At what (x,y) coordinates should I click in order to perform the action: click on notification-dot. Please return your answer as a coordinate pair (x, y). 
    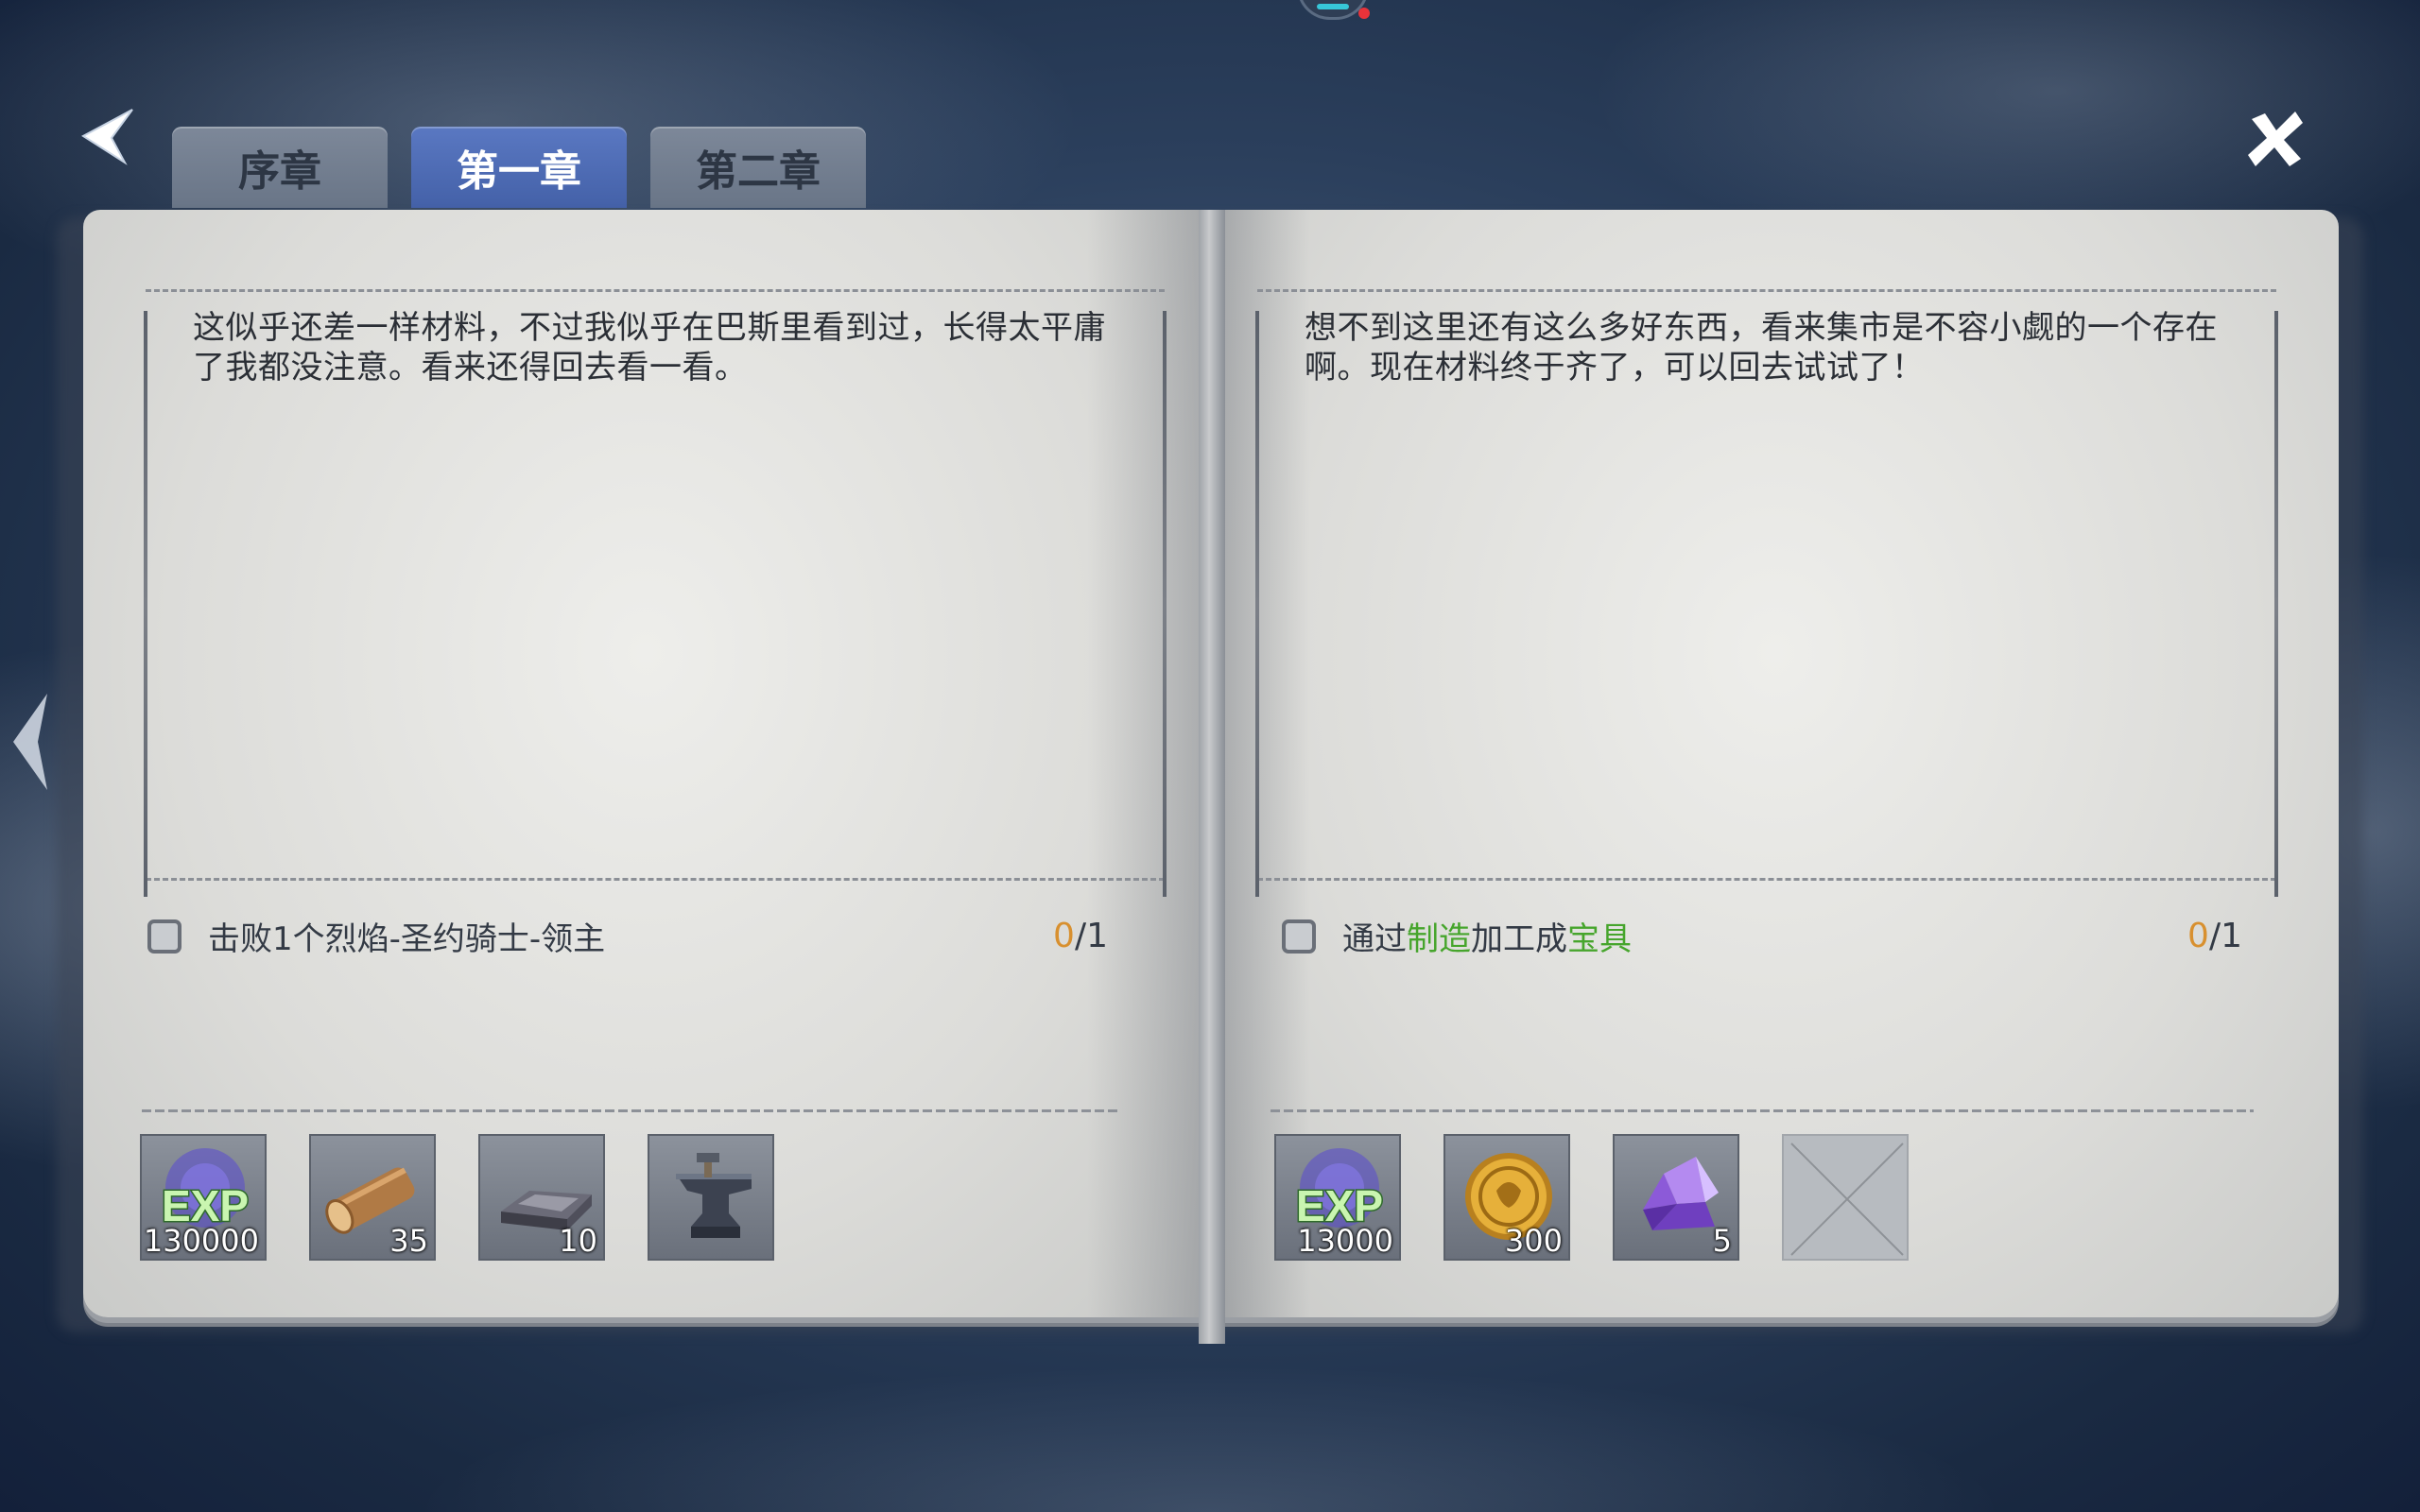
    Looking at the image, I should click on (1364, 13).